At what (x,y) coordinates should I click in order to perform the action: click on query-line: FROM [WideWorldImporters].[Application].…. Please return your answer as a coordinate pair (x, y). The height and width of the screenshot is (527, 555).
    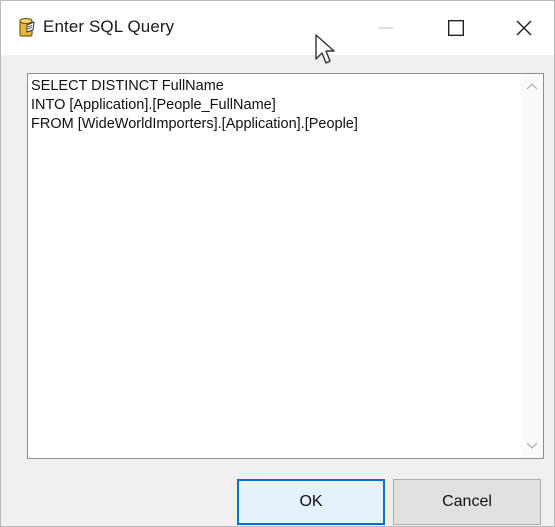
    Looking at the image, I should click on (194, 124).